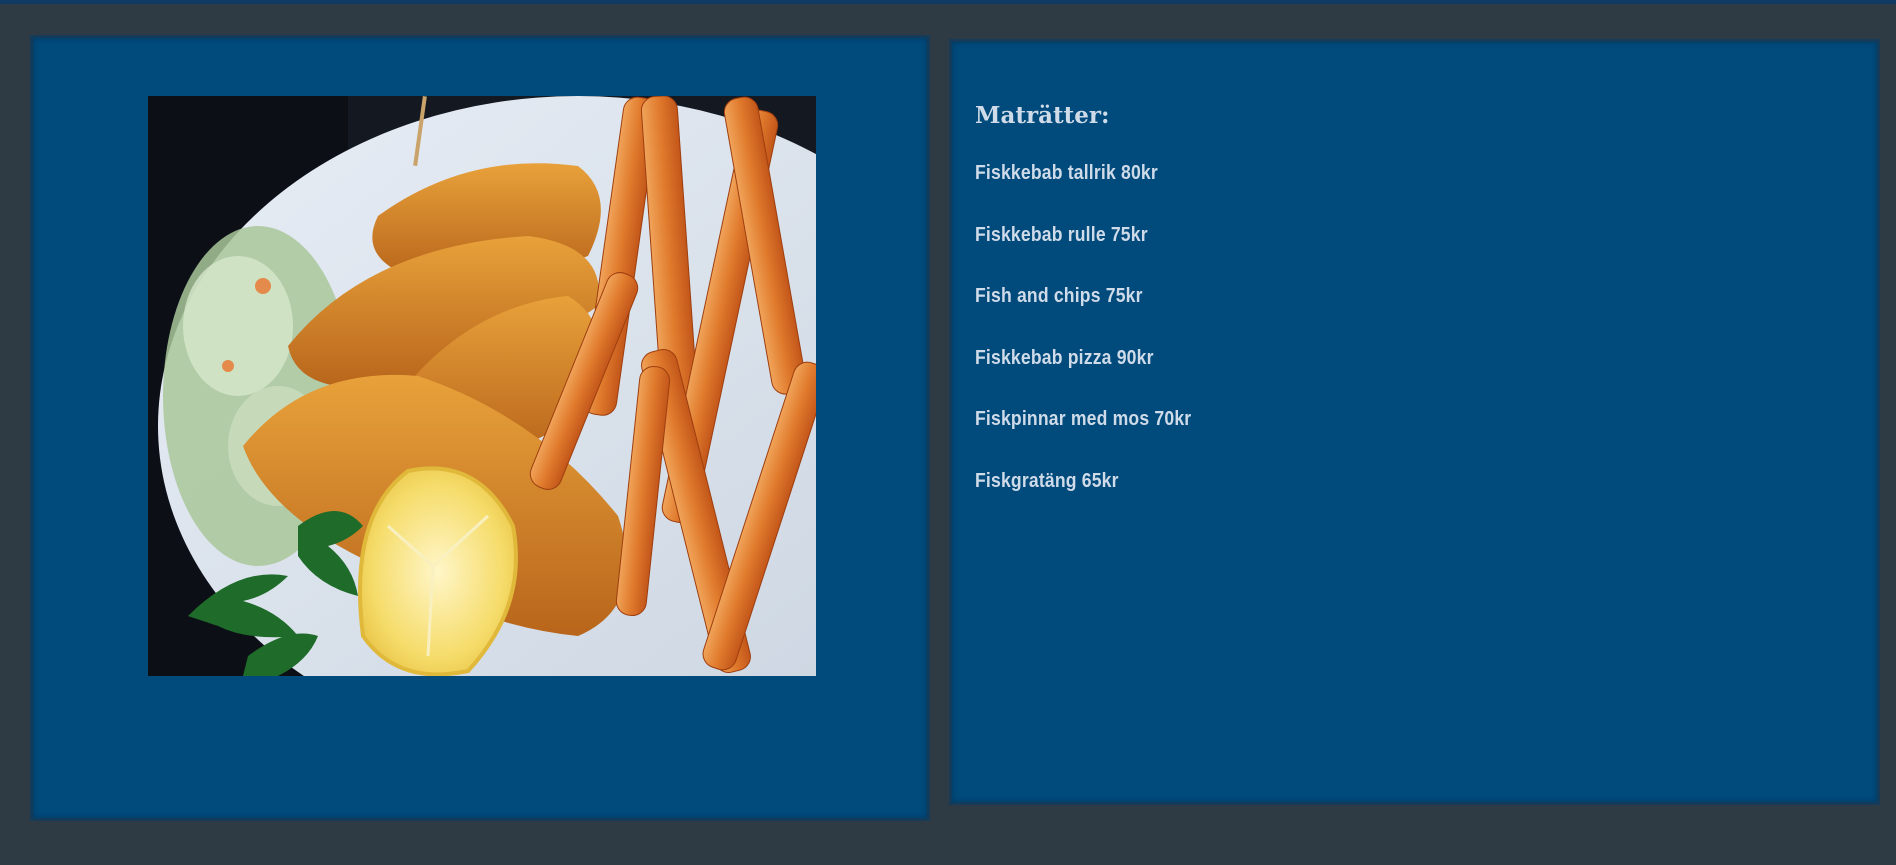 Image resolution: width=1896 pixels, height=865 pixels. What do you see at coordinates (1047, 480) in the screenshot?
I see `menu-item: Fiskgratäng 65kr` at bounding box center [1047, 480].